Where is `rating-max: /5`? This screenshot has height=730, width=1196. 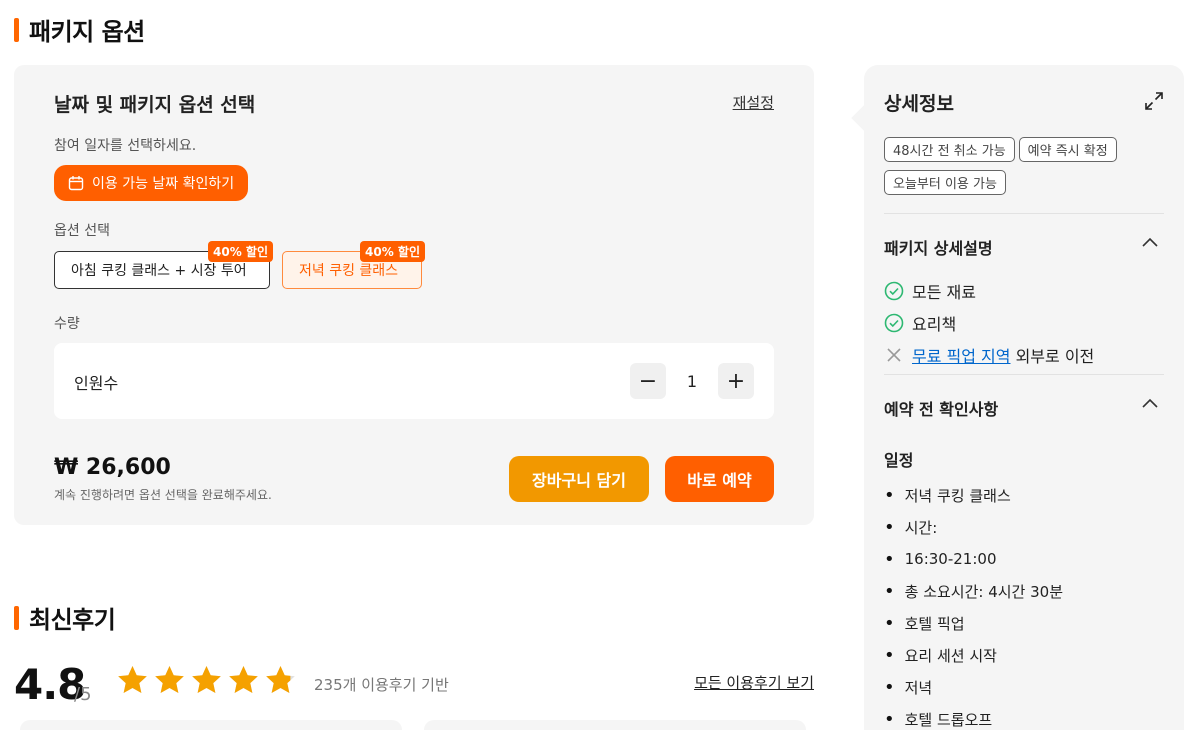
rating-max: /5 is located at coordinates (83, 694).